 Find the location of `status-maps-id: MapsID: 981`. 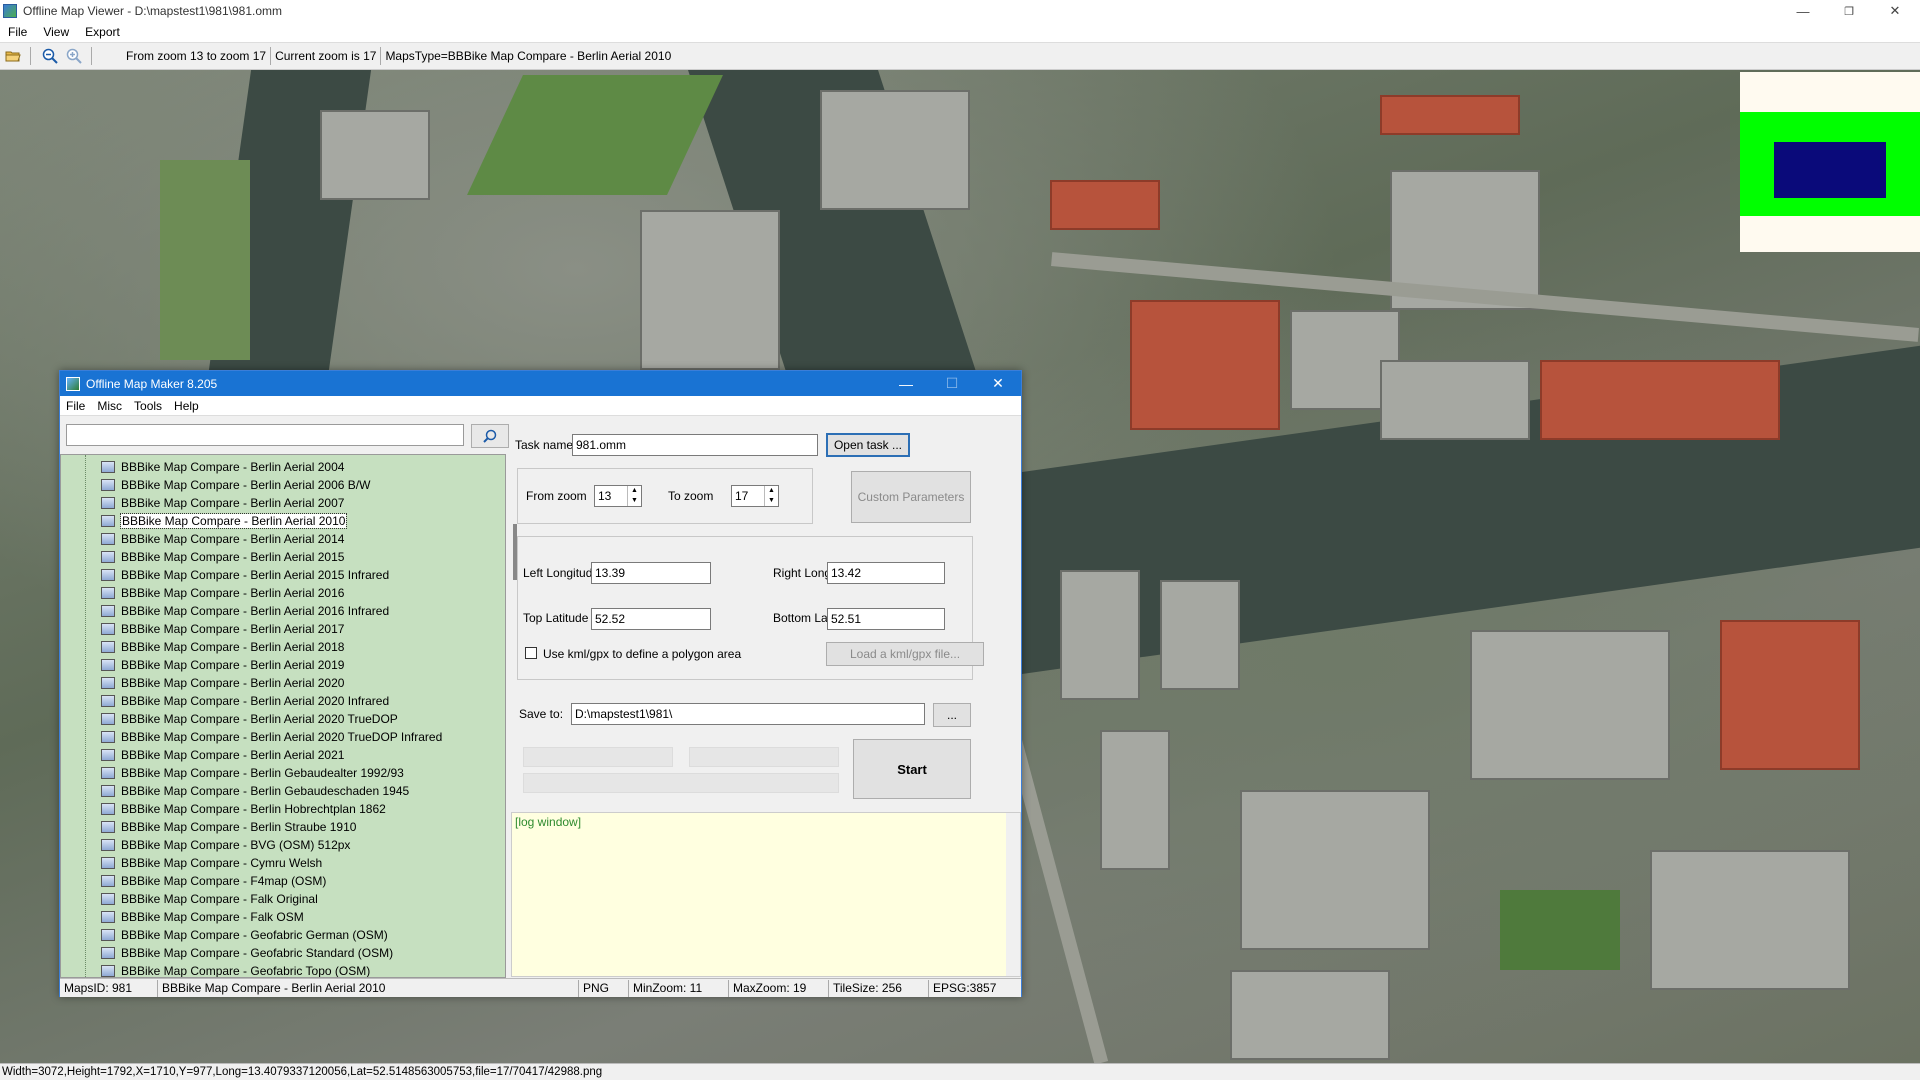

status-maps-id: MapsID: 981 is located at coordinates (109, 988).